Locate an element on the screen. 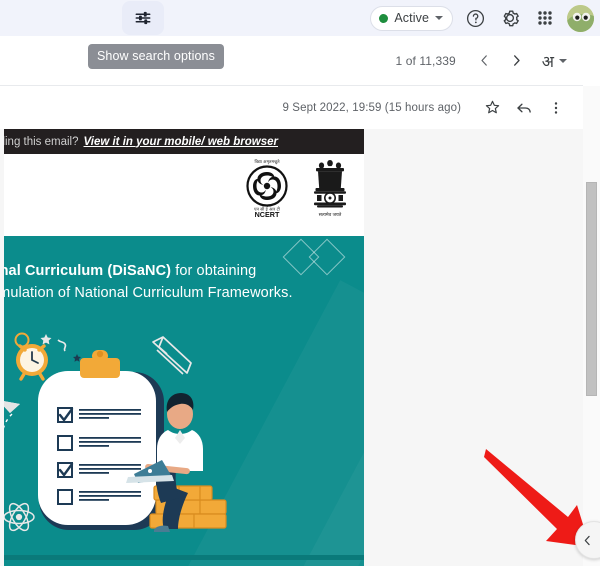 This screenshot has height=566, width=600. status-label: Active is located at coordinates (411, 18).